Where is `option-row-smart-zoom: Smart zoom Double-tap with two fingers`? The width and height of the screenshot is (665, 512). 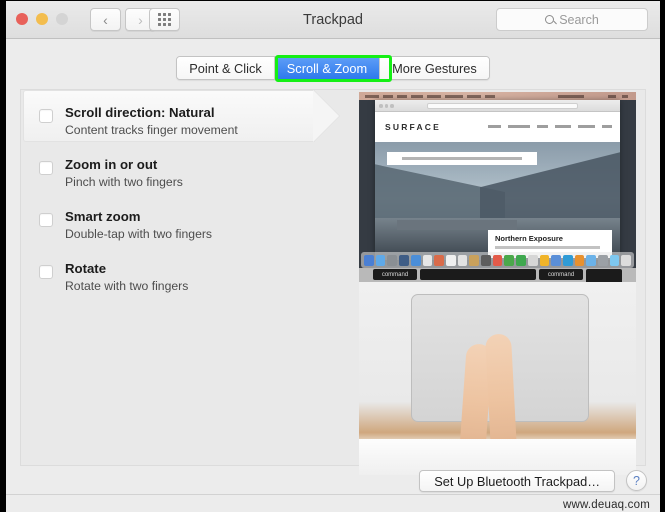
option-row-smart-zoom: Smart zoom Double-tap with two fingers is located at coordinates (186, 220).